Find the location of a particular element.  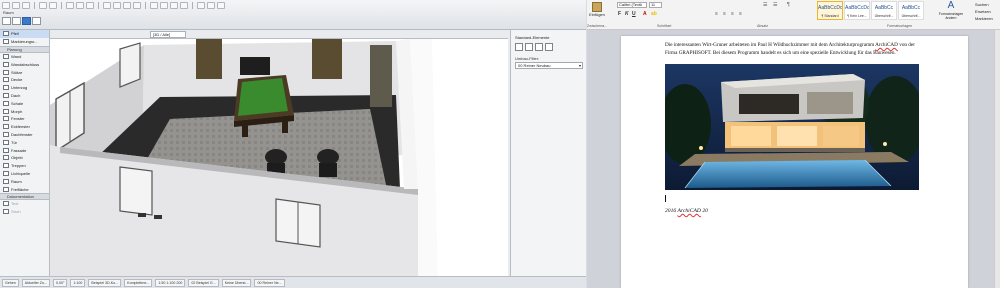

highlight-icon: ab is located at coordinates (654, 14).